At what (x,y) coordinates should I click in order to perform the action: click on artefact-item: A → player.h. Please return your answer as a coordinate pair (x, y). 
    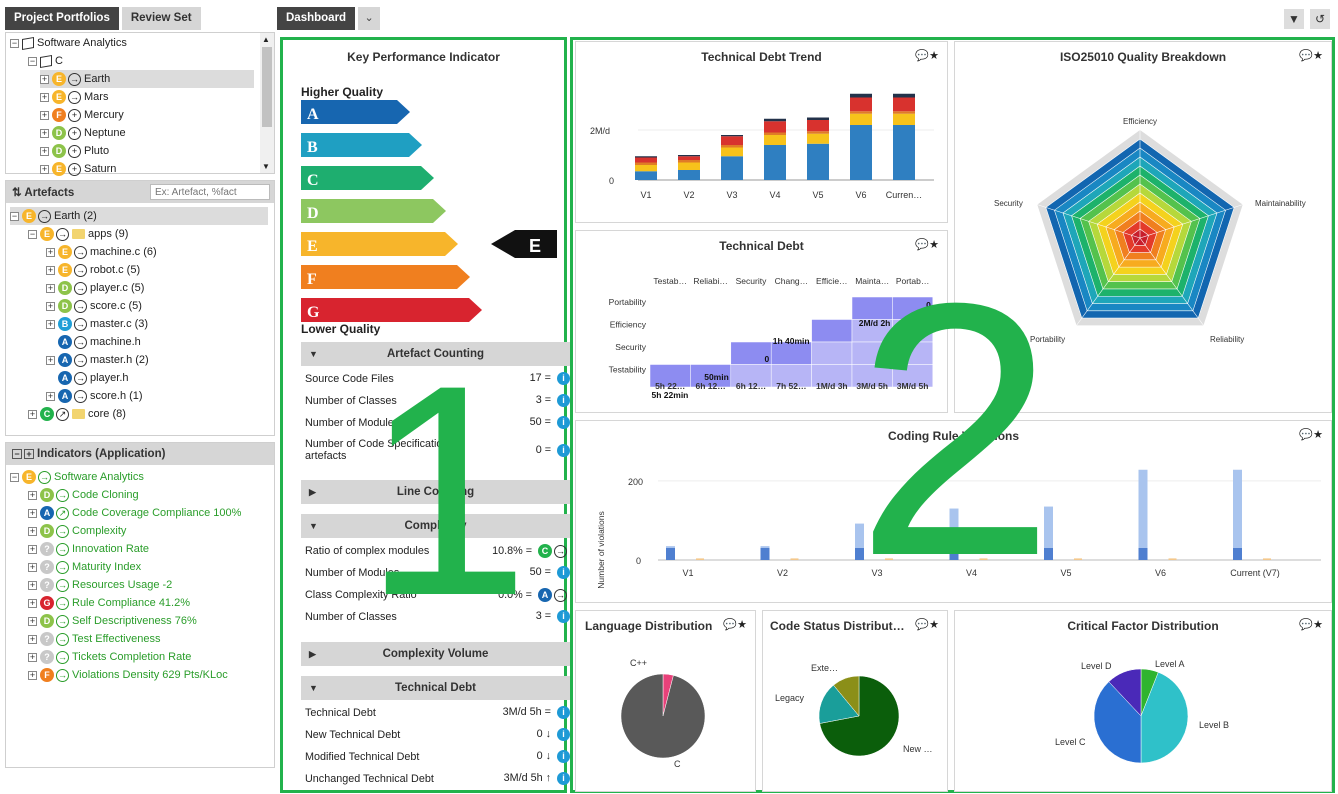
    Looking at the image, I should click on (87, 378).